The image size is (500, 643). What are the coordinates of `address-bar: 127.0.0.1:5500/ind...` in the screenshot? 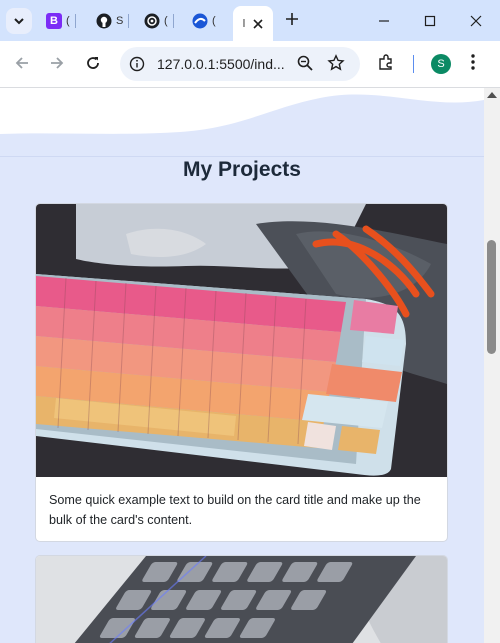 It's located at (240, 64).